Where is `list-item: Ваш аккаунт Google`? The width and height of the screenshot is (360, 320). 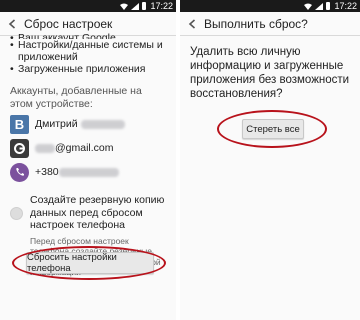
list-item: Ваш аккаунт Google is located at coordinates (93, 35).